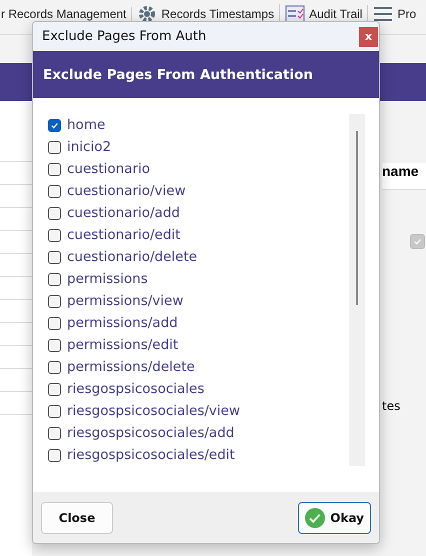  What do you see at coordinates (108, 169) in the screenshot?
I see `page-label: cuestionario` at bounding box center [108, 169].